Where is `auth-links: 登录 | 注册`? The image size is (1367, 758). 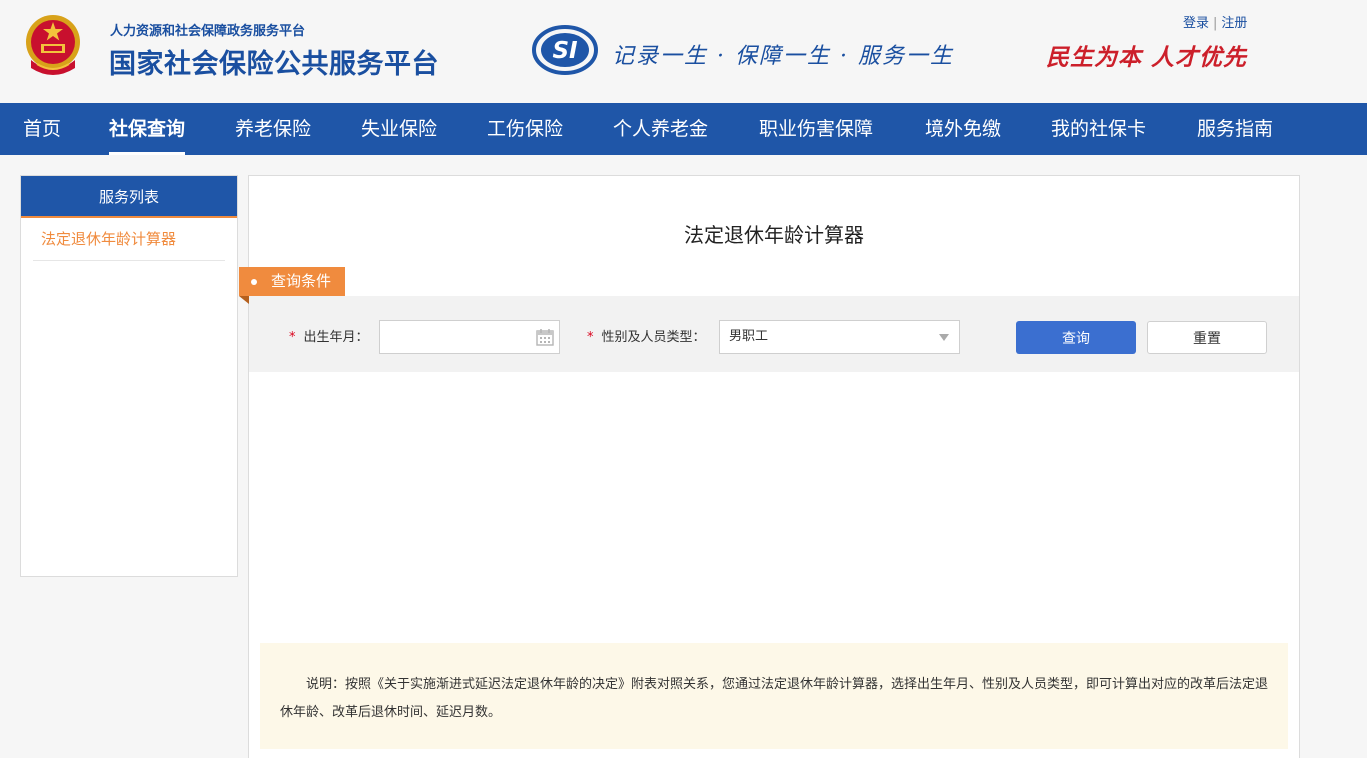 auth-links: 登录 | 注册 is located at coordinates (1215, 21).